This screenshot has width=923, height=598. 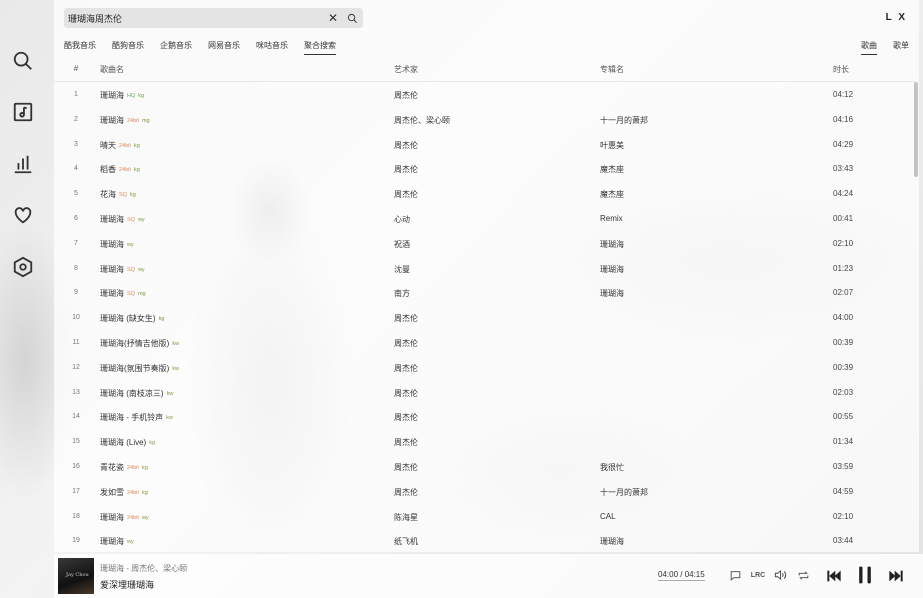 What do you see at coordinates (23, 164) in the screenshot?
I see `bar-chart-icon` at bounding box center [23, 164].